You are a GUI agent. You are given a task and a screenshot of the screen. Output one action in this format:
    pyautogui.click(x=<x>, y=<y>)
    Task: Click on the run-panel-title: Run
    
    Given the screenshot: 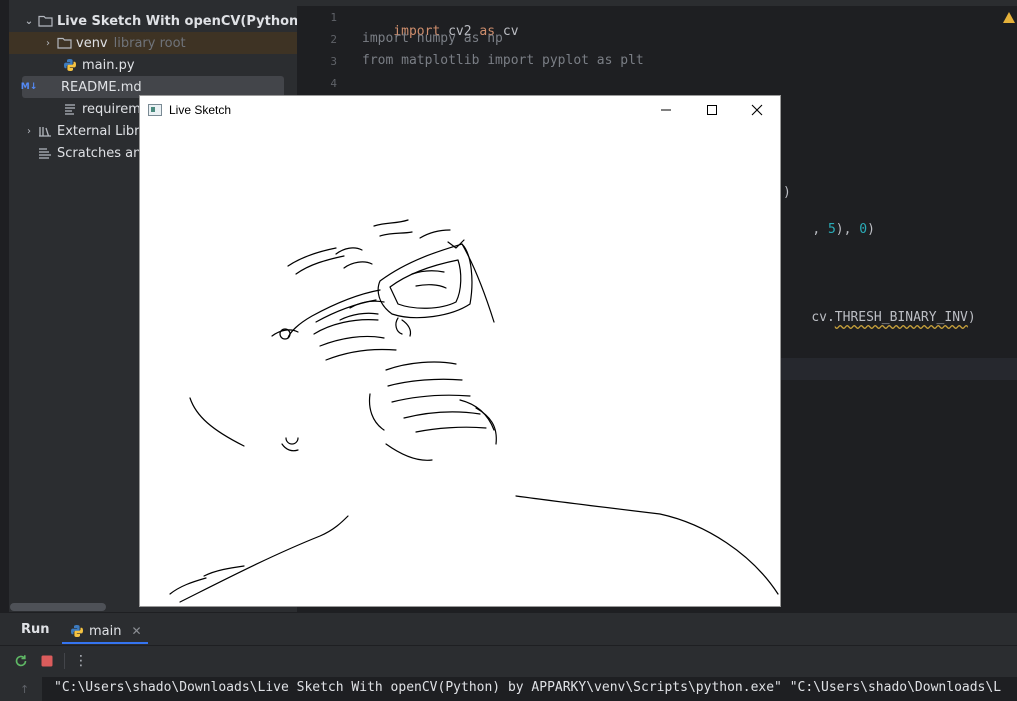 What is the action you would take?
    pyautogui.click(x=35, y=629)
    